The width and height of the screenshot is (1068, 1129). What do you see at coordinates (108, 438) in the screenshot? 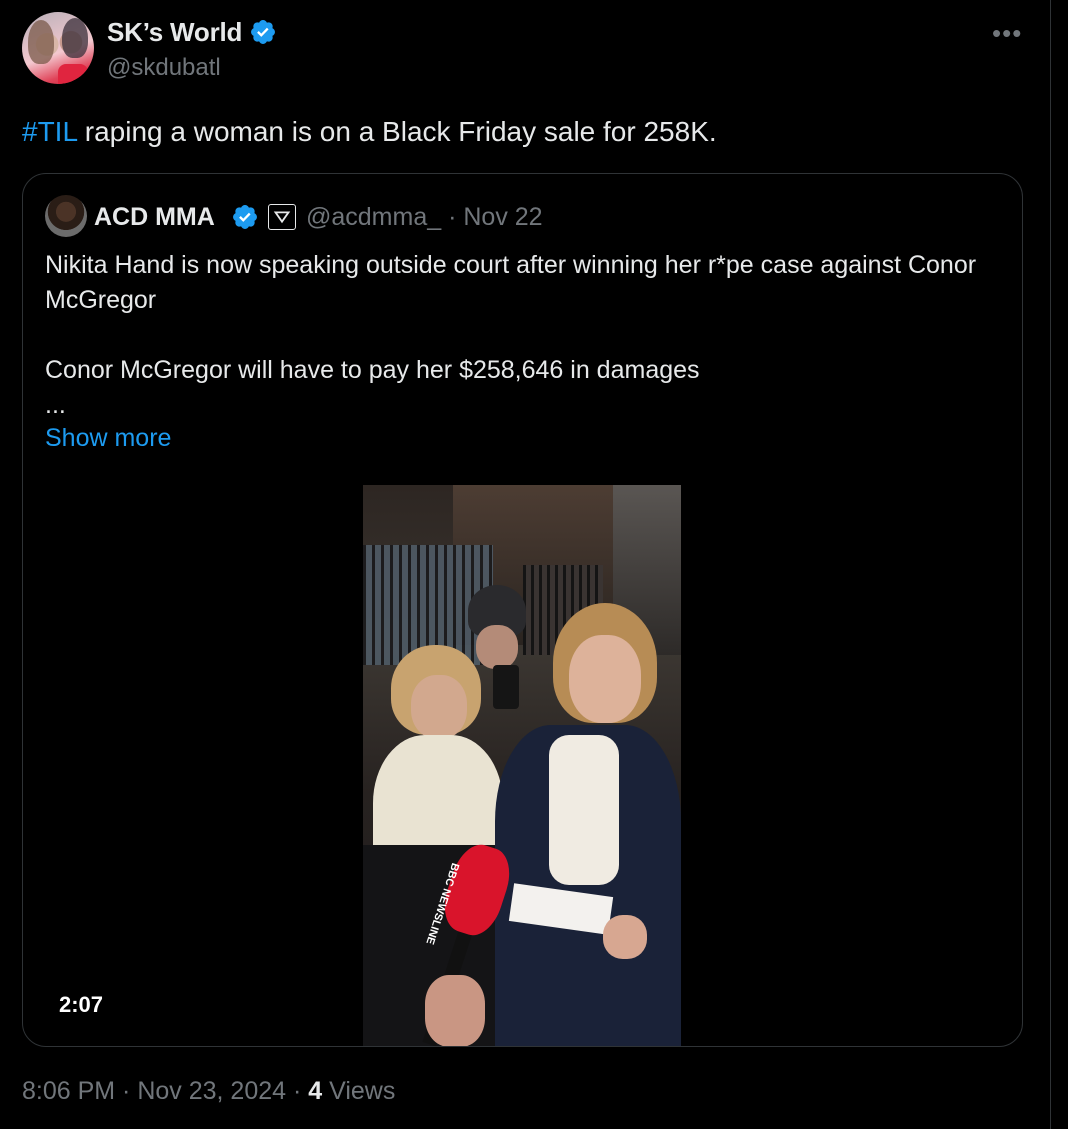
I see `show-more-link: Show more` at bounding box center [108, 438].